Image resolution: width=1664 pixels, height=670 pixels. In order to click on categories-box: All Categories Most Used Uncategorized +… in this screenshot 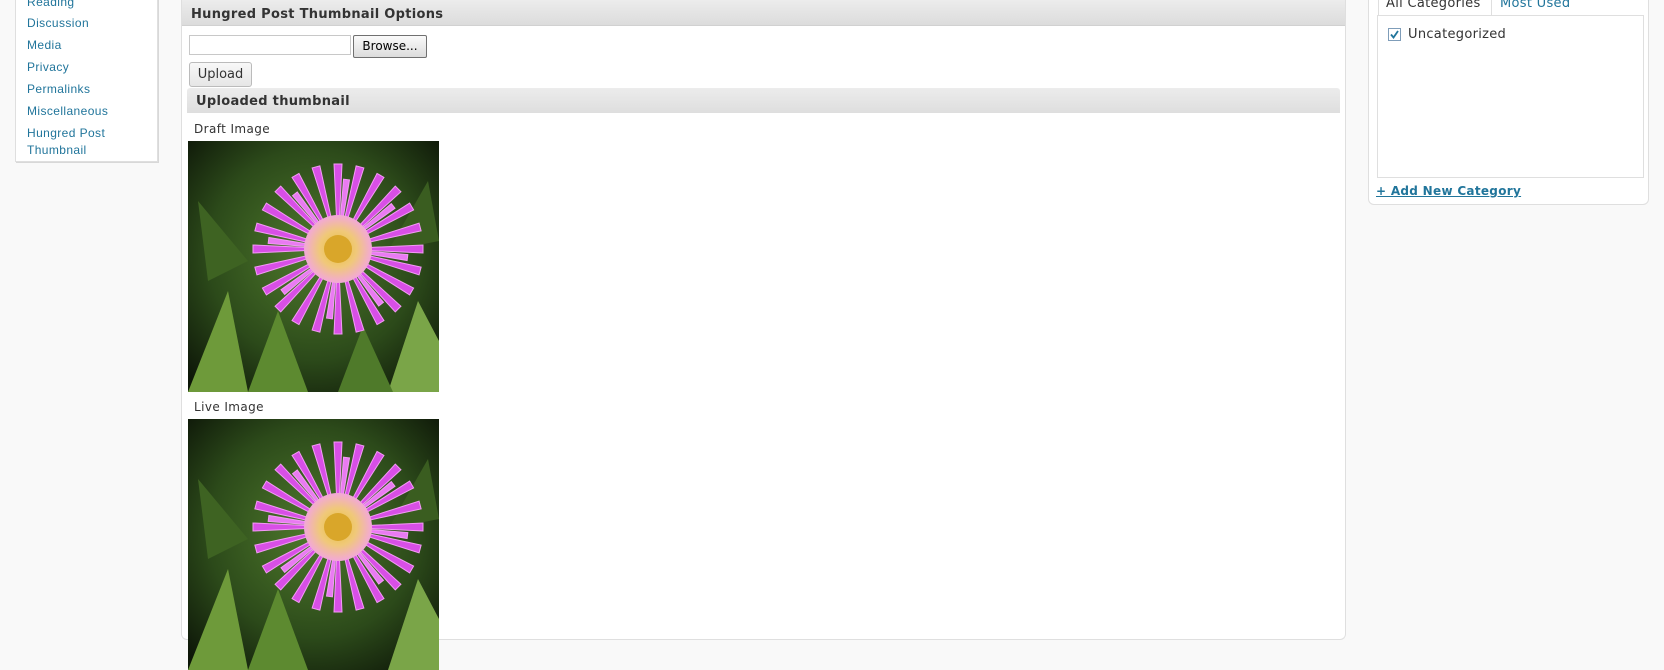, I will do `click(1508, 102)`.